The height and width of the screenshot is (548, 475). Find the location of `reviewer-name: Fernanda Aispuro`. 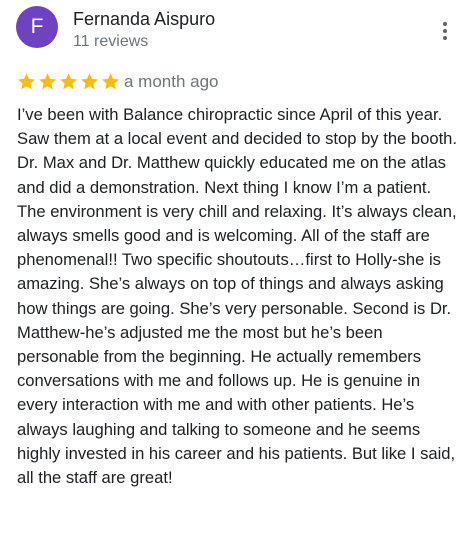

reviewer-name: Fernanda Aispuro is located at coordinates (144, 19).